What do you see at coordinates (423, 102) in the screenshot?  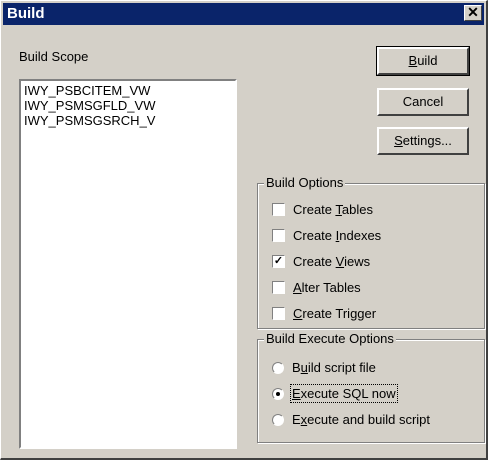 I see `cancel-button: Cancel` at bounding box center [423, 102].